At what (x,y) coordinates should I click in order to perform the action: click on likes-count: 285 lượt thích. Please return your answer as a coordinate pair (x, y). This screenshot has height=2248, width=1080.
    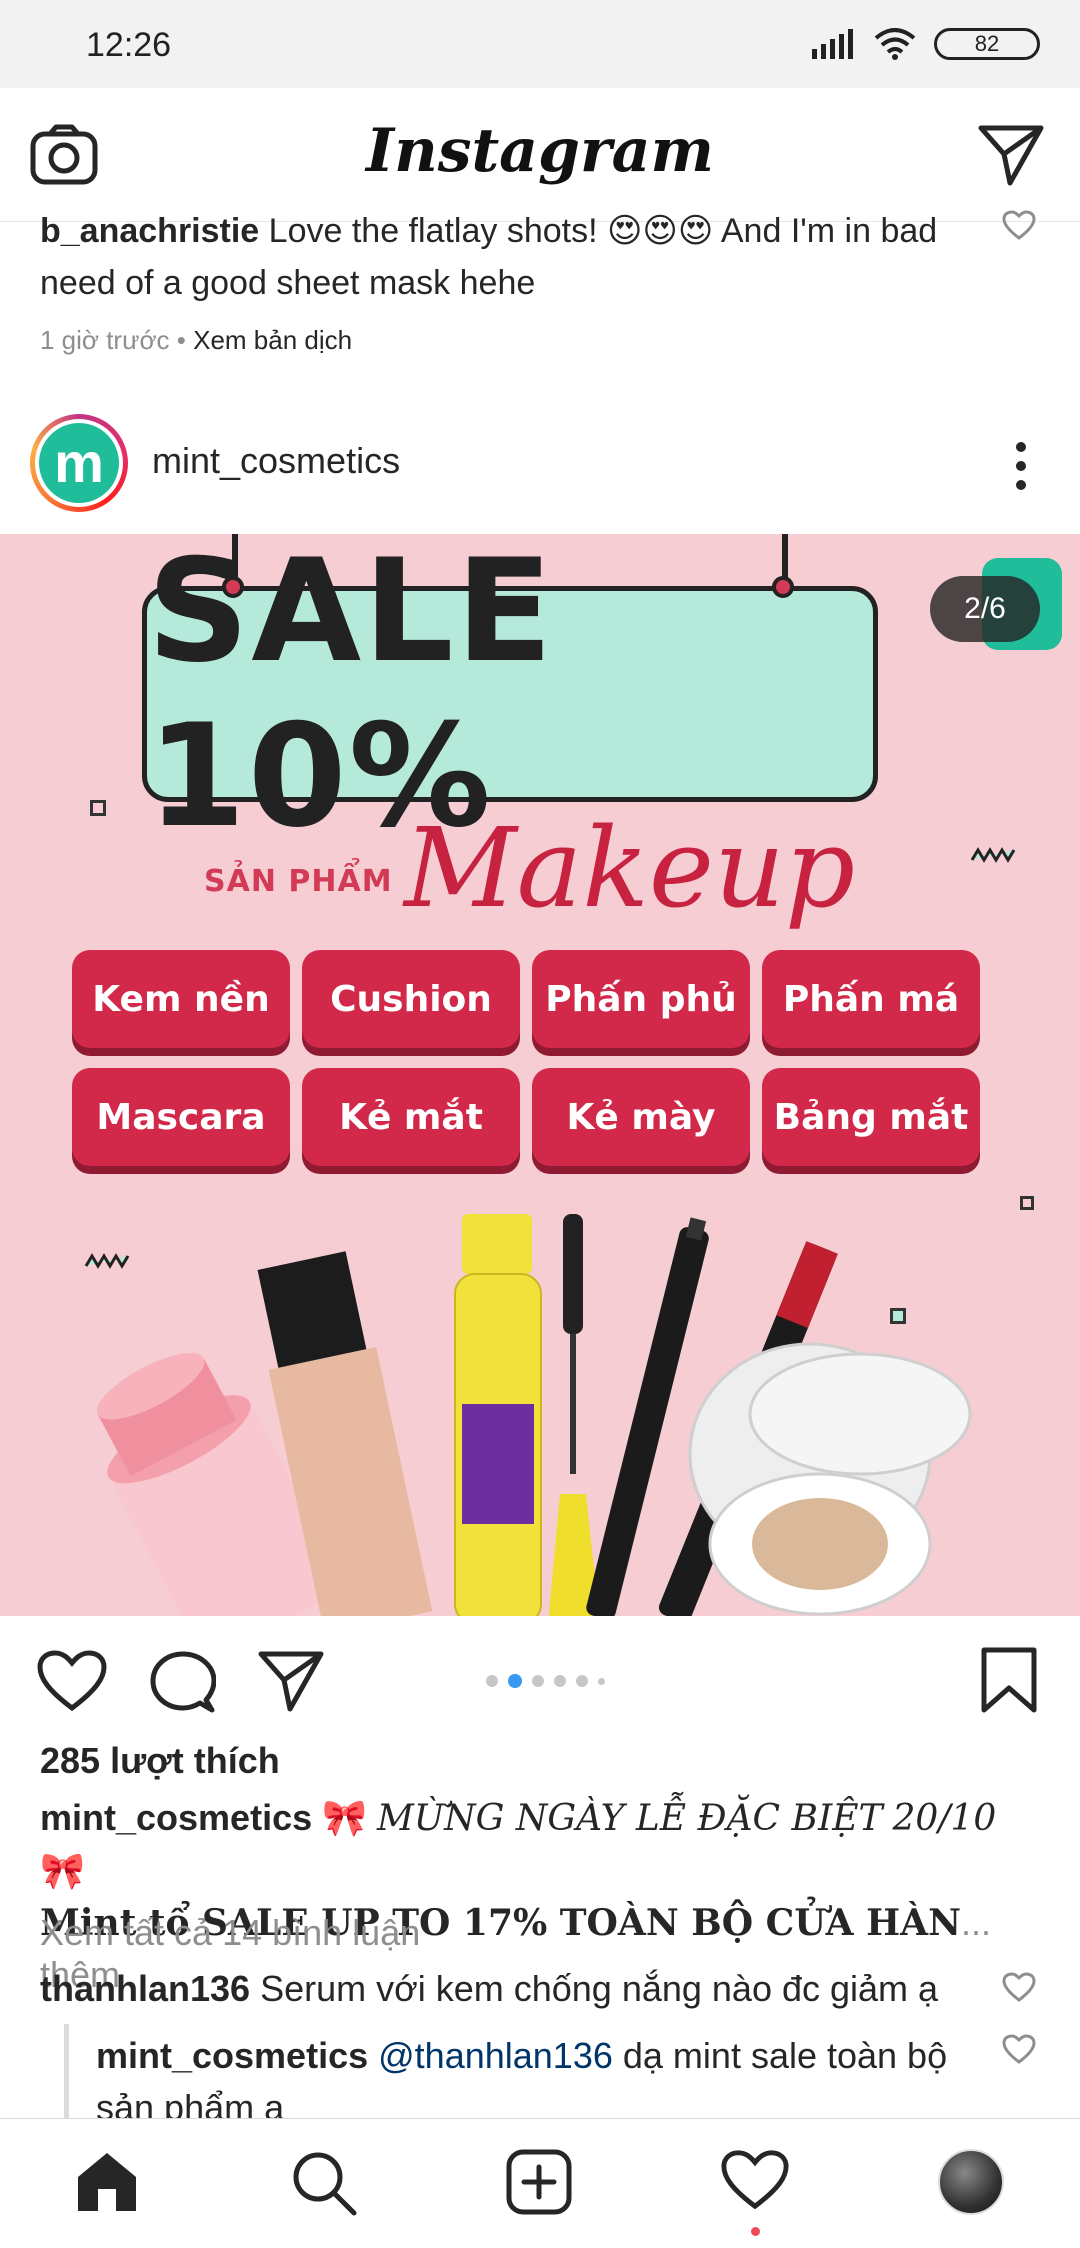
    Looking at the image, I should click on (160, 1761).